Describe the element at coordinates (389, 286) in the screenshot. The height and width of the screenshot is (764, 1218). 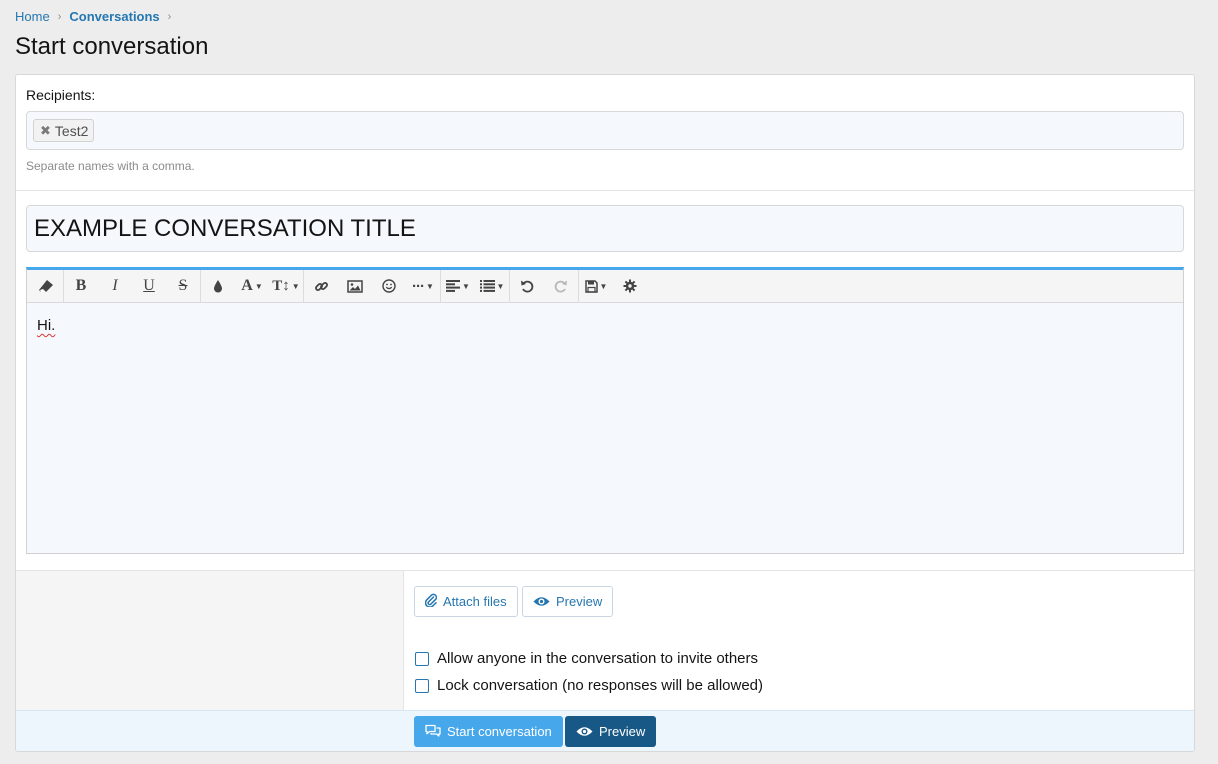
I see `smiley-icon` at that location.